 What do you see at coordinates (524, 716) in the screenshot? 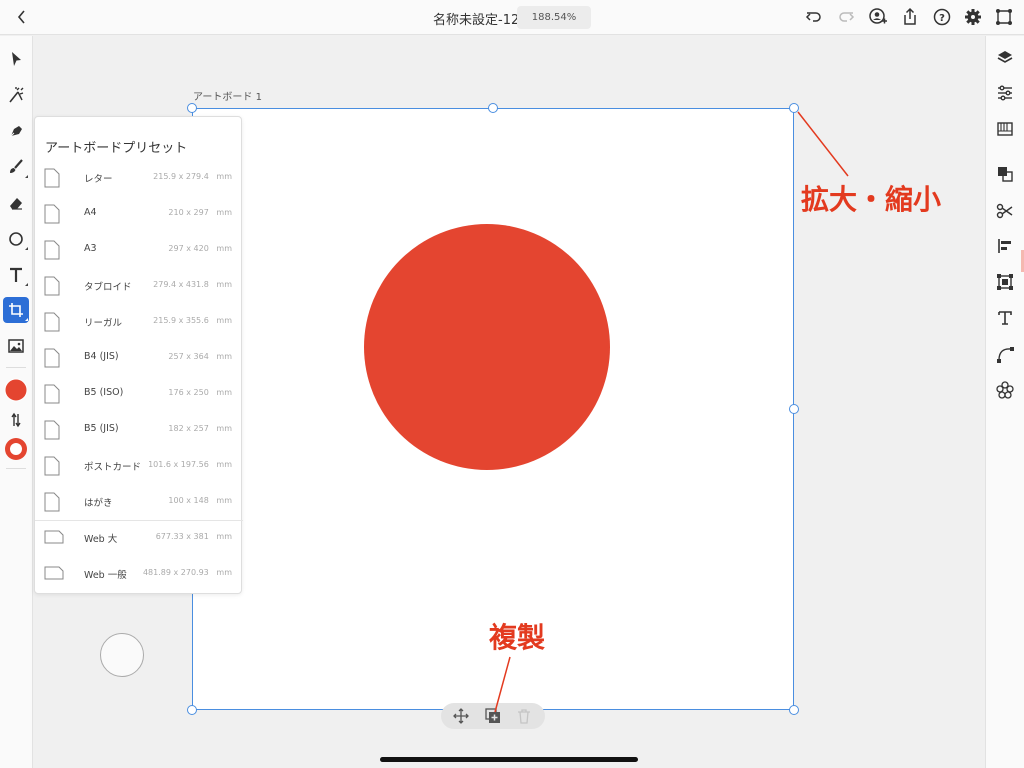
I see `delete-icon` at bounding box center [524, 716].